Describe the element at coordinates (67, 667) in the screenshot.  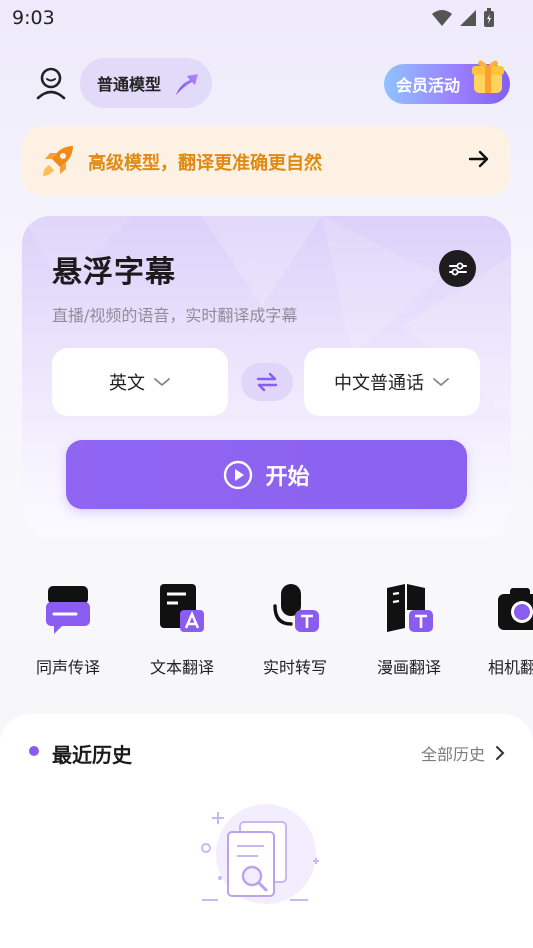
I see `tool-label: 同声传译` at that location.